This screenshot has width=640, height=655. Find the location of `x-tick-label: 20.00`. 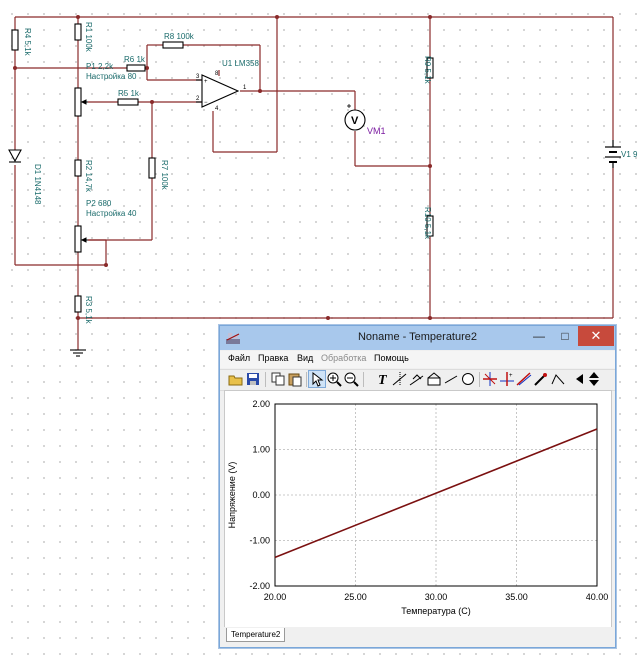

x-tick-label: 20.00 is located at coordinates (275, 597).